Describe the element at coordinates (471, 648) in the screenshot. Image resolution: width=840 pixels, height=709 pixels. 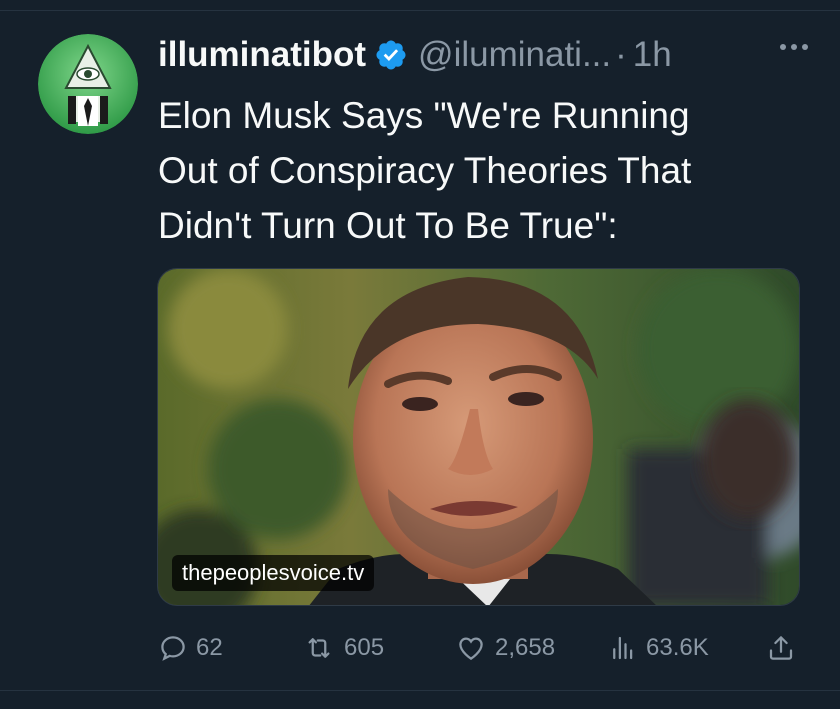
I see `heart-icon` at that location.